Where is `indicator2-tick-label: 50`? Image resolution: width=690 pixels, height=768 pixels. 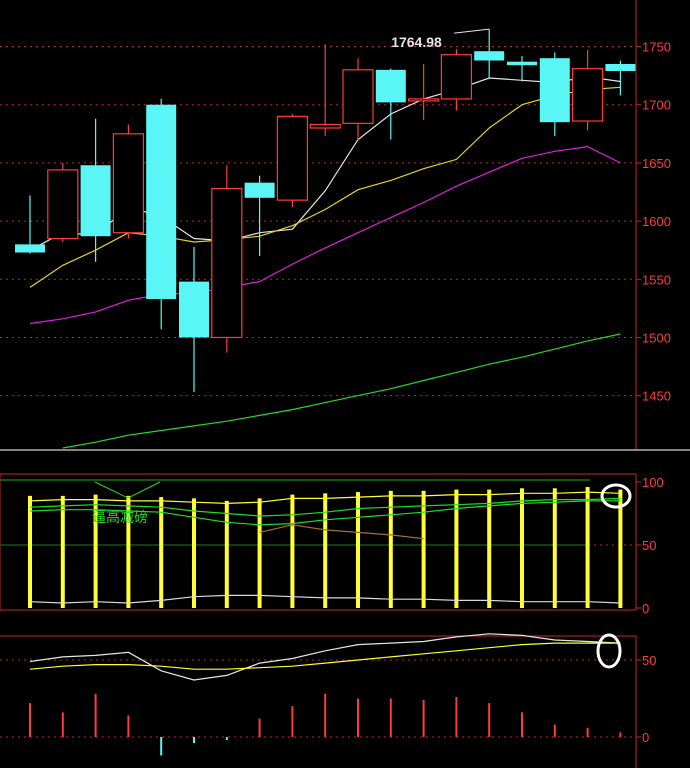 indicator2-tick-label: 50 is located at coordinates (649, 660).